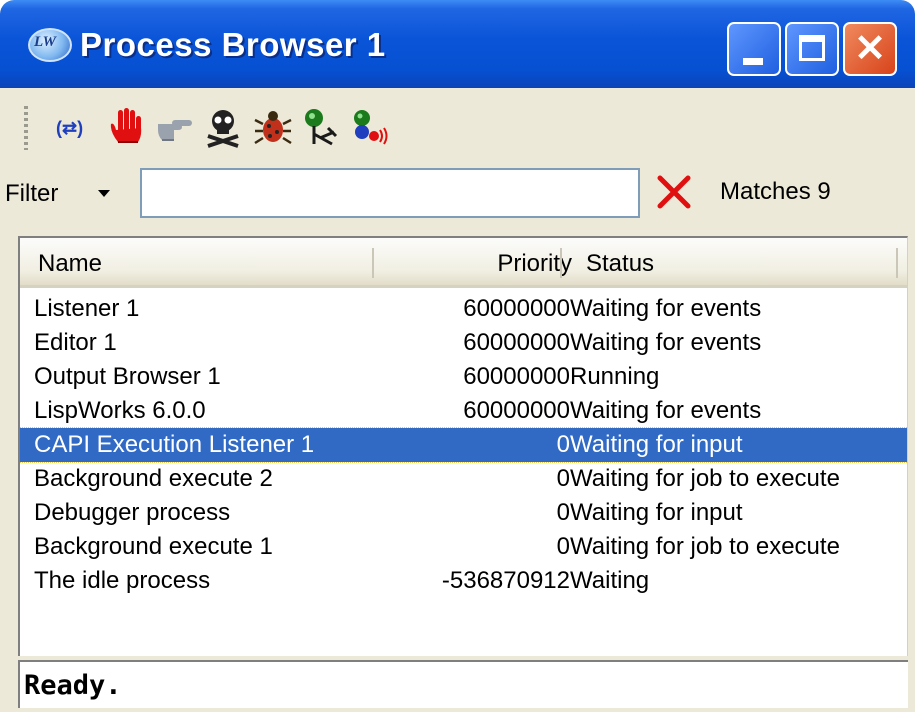  I want to click on toolbar: (⇄), so click(458, 126).